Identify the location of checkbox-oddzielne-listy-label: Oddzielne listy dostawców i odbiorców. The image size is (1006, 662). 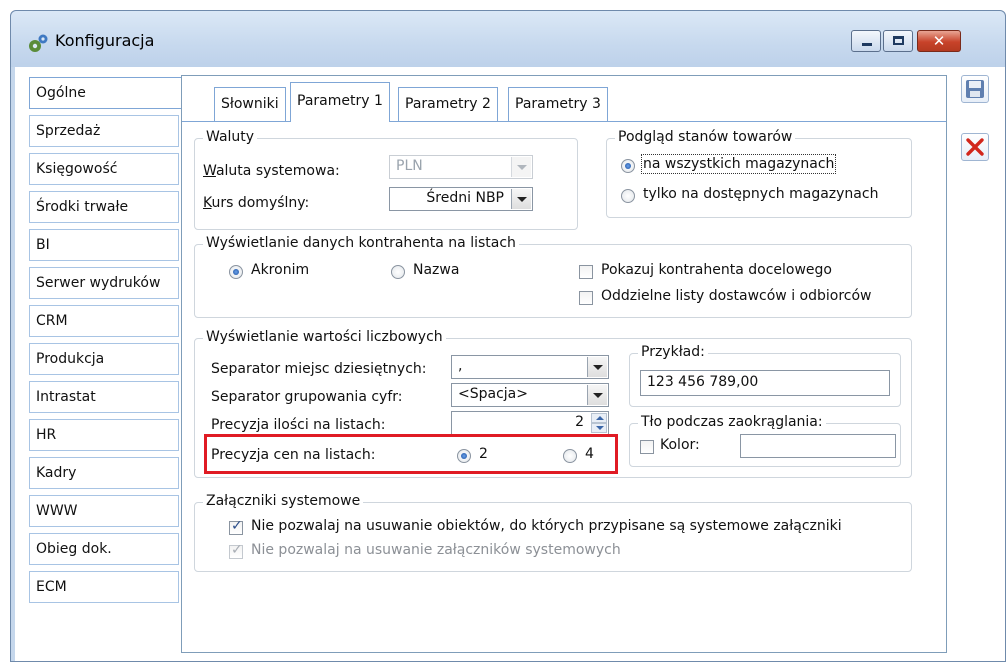
(736, 296).